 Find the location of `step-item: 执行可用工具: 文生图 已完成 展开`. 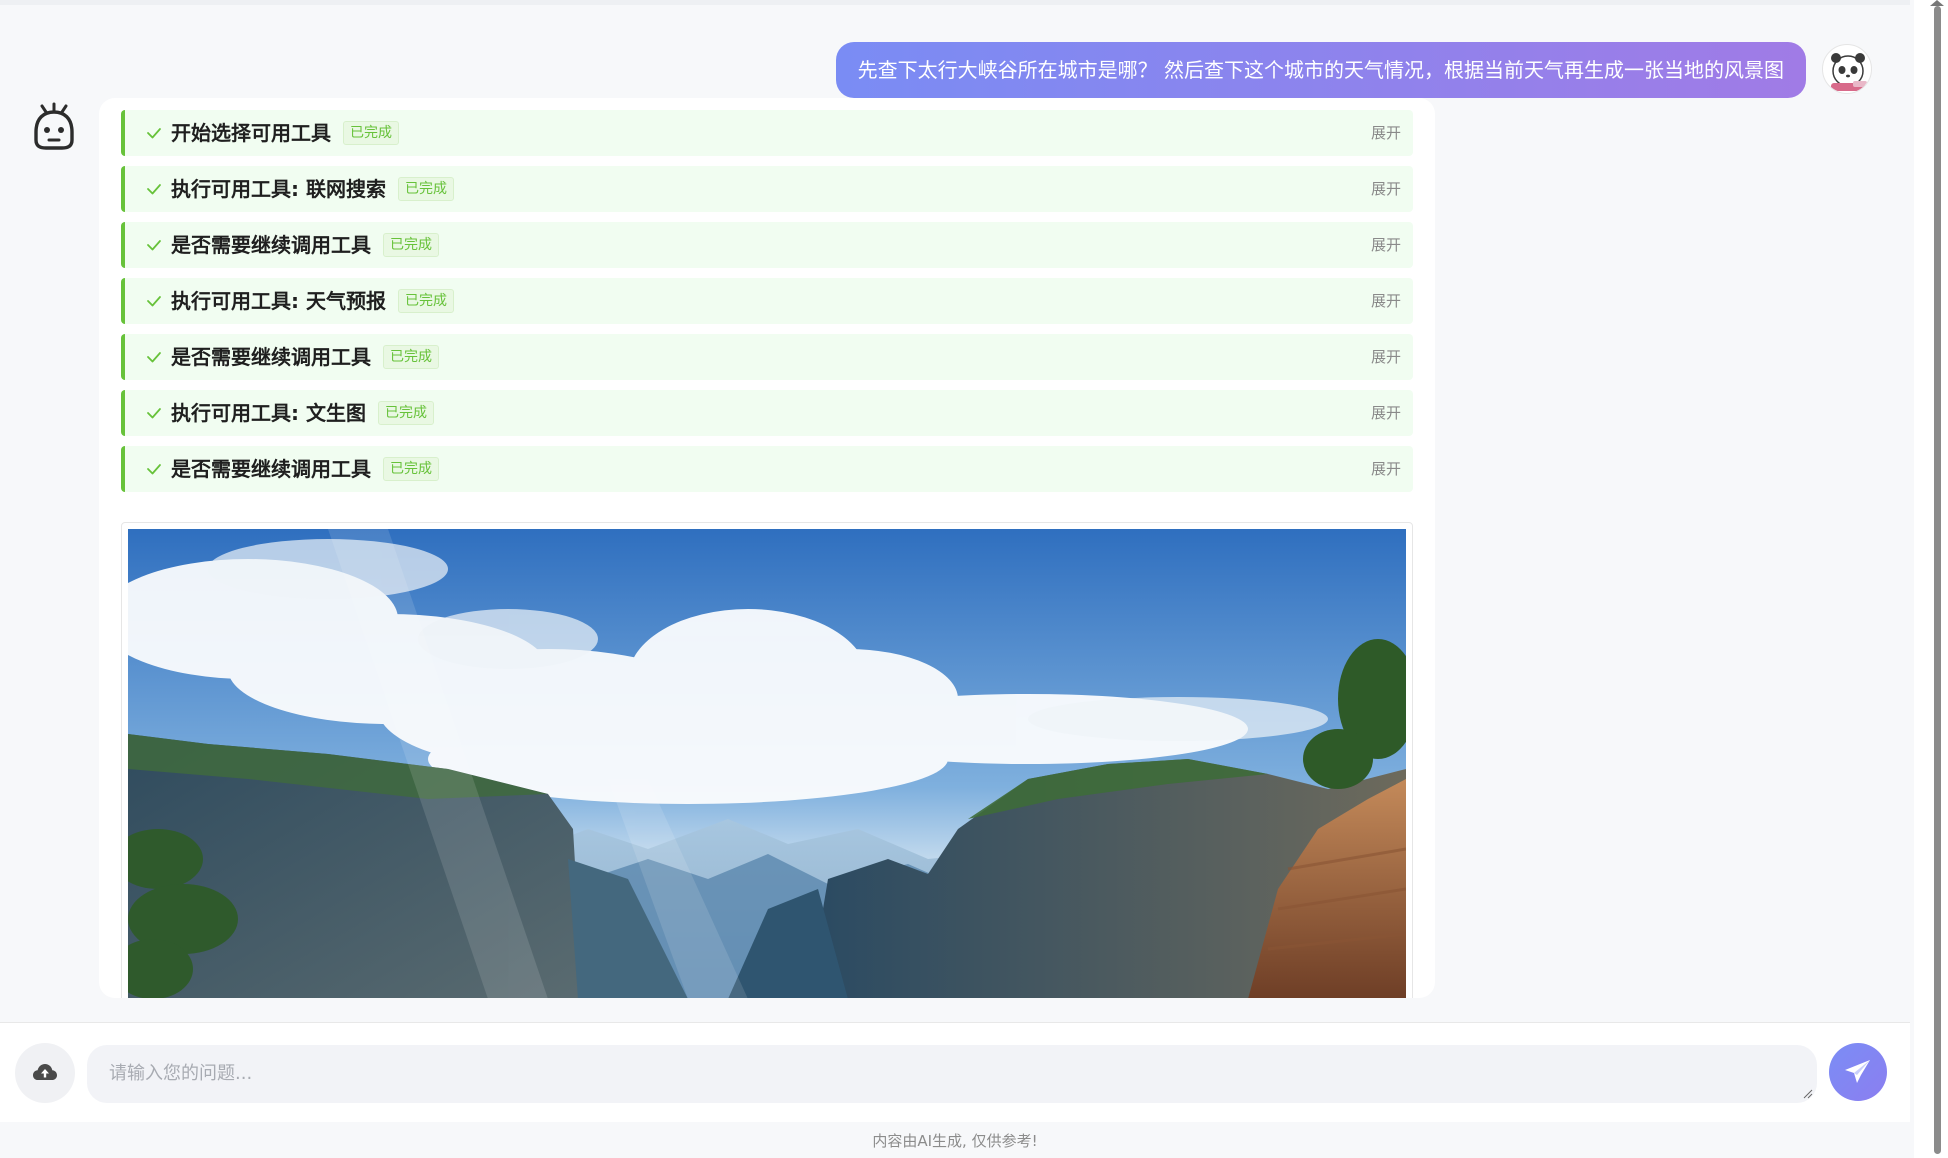

step-item: 执行可用工具: 文生图 已完成 展开 is located at coordinates (767, 413).